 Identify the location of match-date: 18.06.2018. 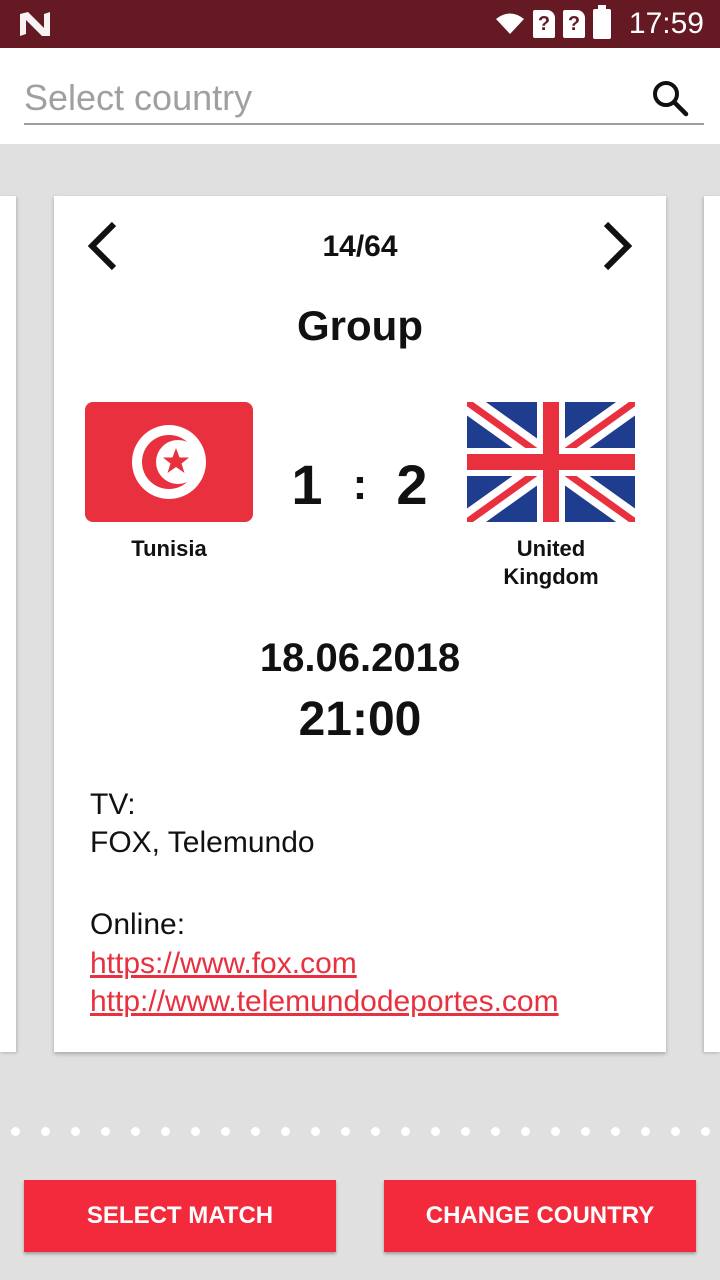
(360, 658).